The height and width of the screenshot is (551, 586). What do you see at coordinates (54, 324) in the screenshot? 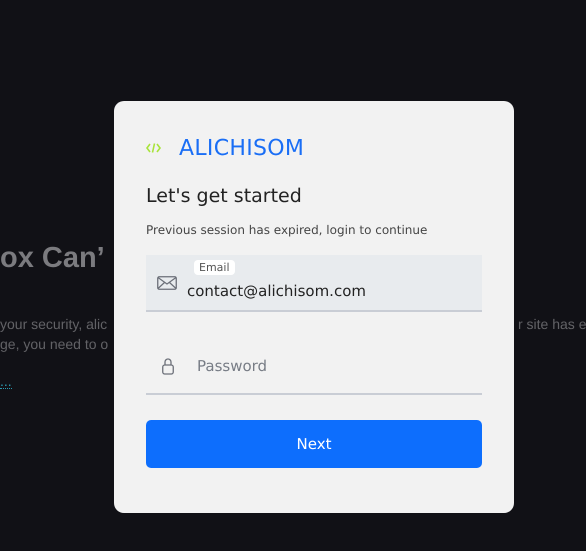
I see `paragraph-text: your security, alic` at bounding box center [54, 324].